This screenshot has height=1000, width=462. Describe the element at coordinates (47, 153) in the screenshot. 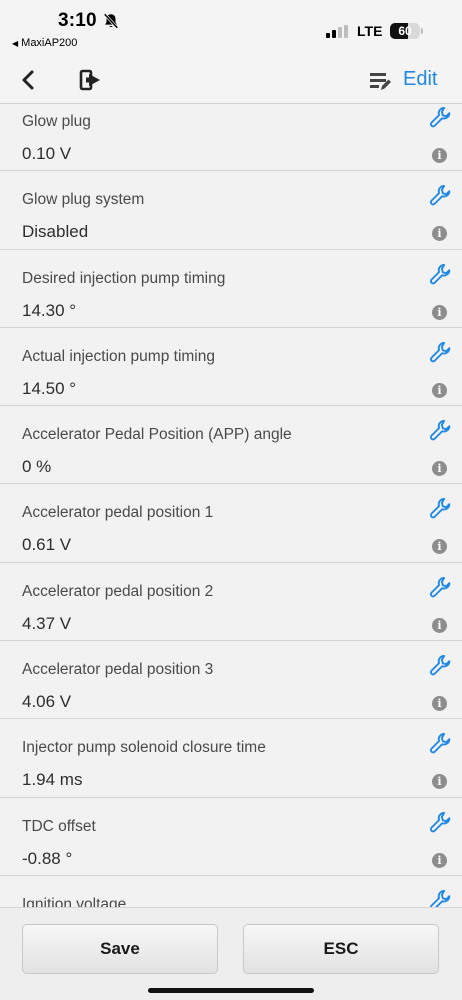

I see `item-value: 0.10 V` at that location.